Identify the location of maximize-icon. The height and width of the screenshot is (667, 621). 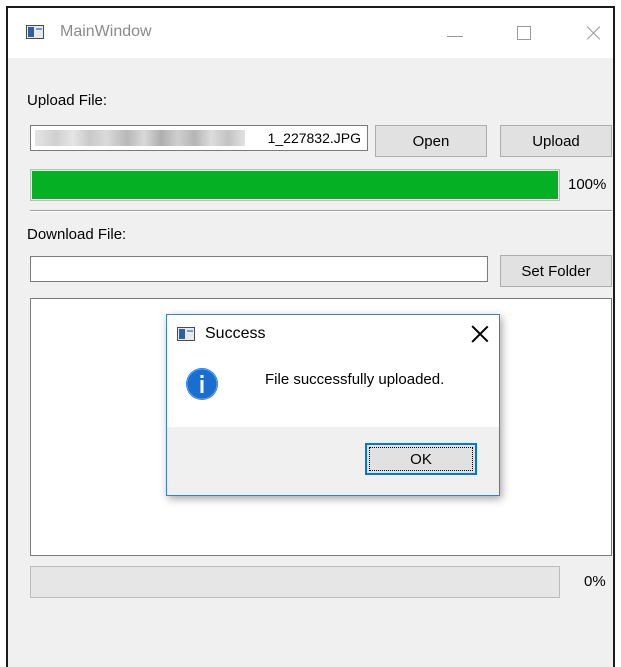
(524, 33).